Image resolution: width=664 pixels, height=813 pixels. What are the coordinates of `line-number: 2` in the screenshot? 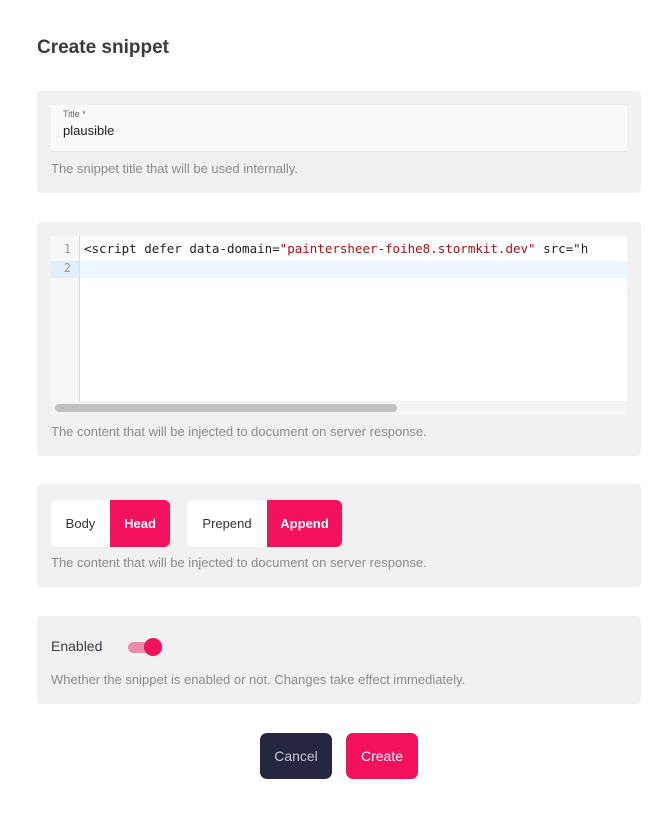 It's located at (67, 268).